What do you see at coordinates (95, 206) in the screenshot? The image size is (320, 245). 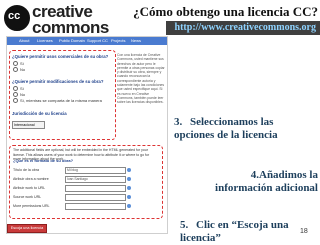 I see `more-permissions-input` at bounding box center [95, 206].